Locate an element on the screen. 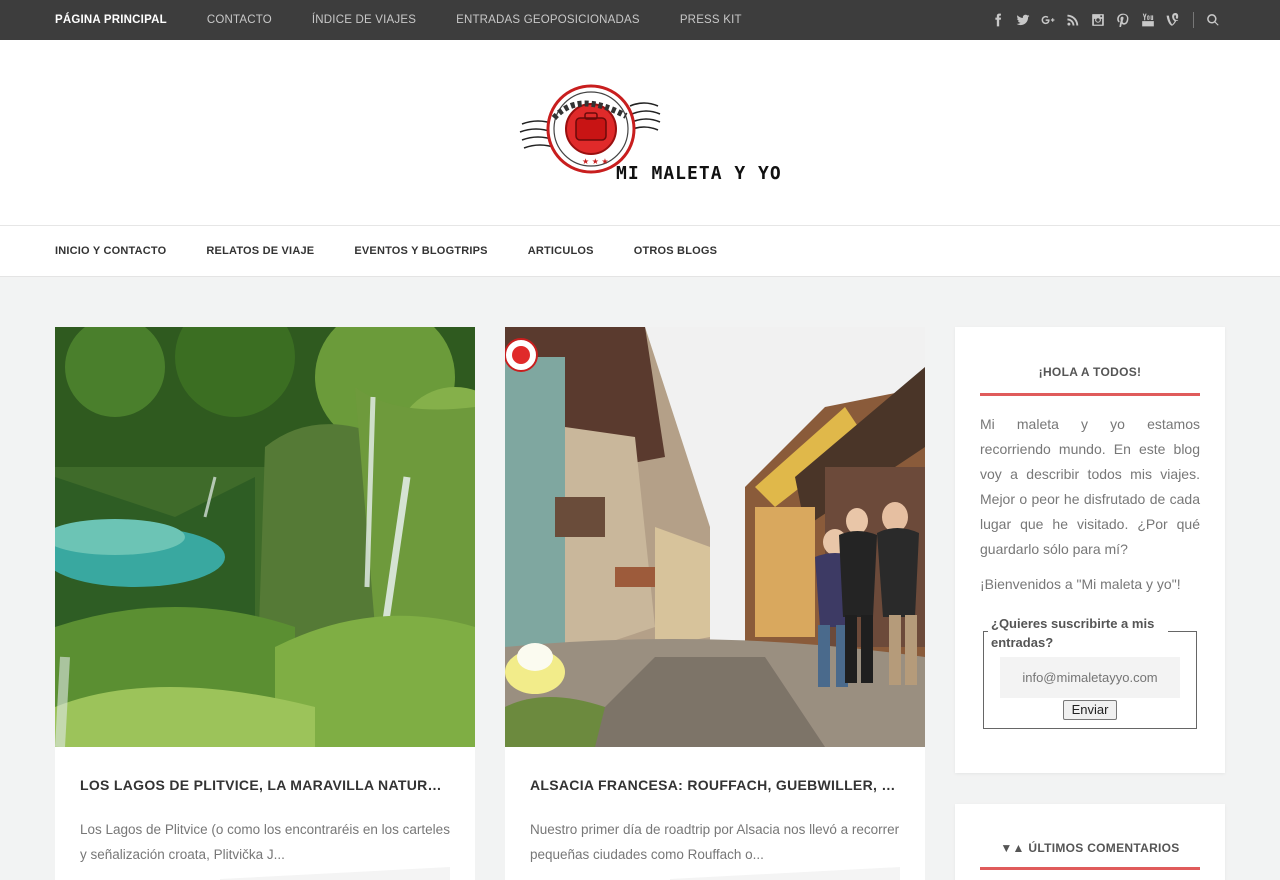 This screenshot has height=880, width=1280. top-nav-geo-posts: Entradas geoposicionadas is located at coordinates (548, 20).